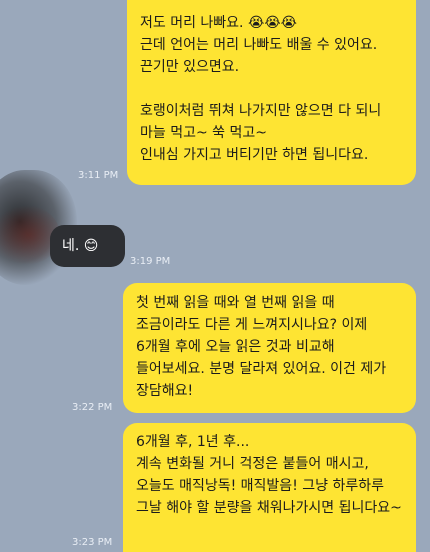 The height and width of the screenshot is (552, 430). What do you see at coordinates (87, 246) in the screenshot?
I see `message-bubble-2: 네. 😊` at bounding box center [87, 246].